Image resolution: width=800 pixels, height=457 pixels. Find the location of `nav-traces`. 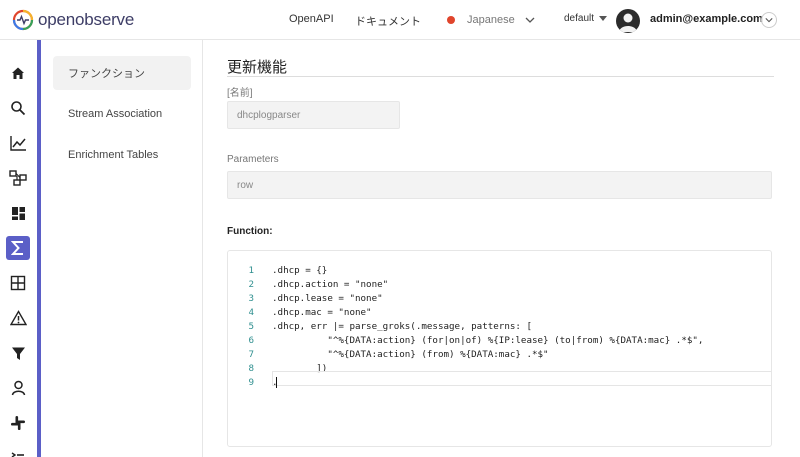

nav-traces is located at coordinates (18, 178).